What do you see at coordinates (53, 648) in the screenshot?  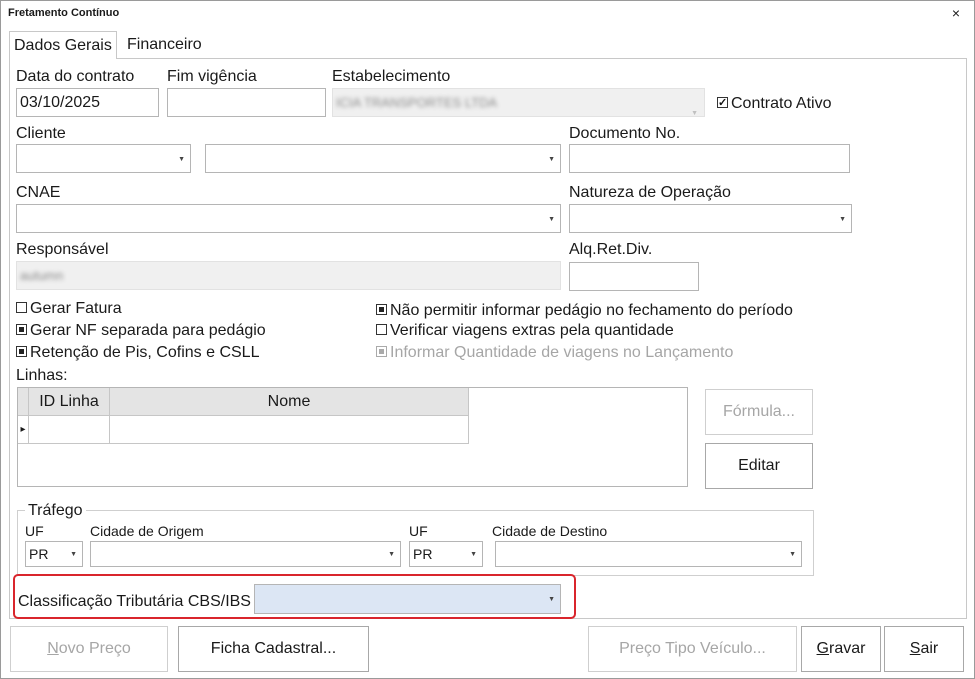 I see `novo-preco-mnemonic: N` at bounding box center [53, 648].